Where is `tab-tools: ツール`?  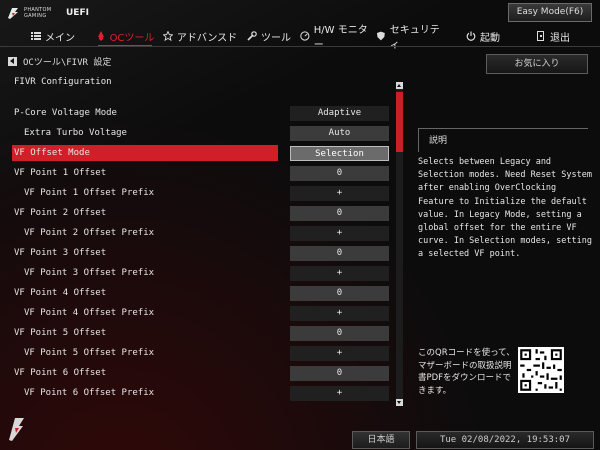 tab-tools: ツール is located at coordinates (269, 36).